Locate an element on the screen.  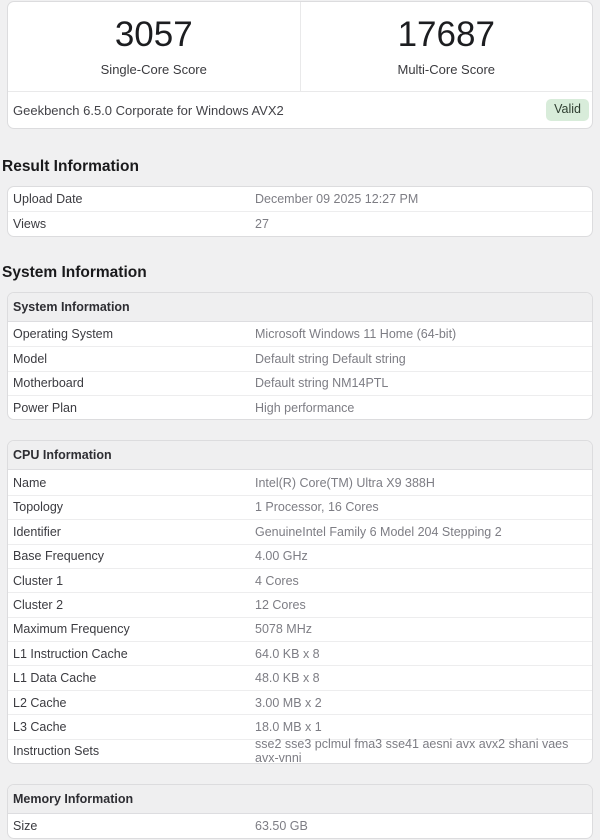
table-row: Power Plan High performance is located at coordinates (300, 406).